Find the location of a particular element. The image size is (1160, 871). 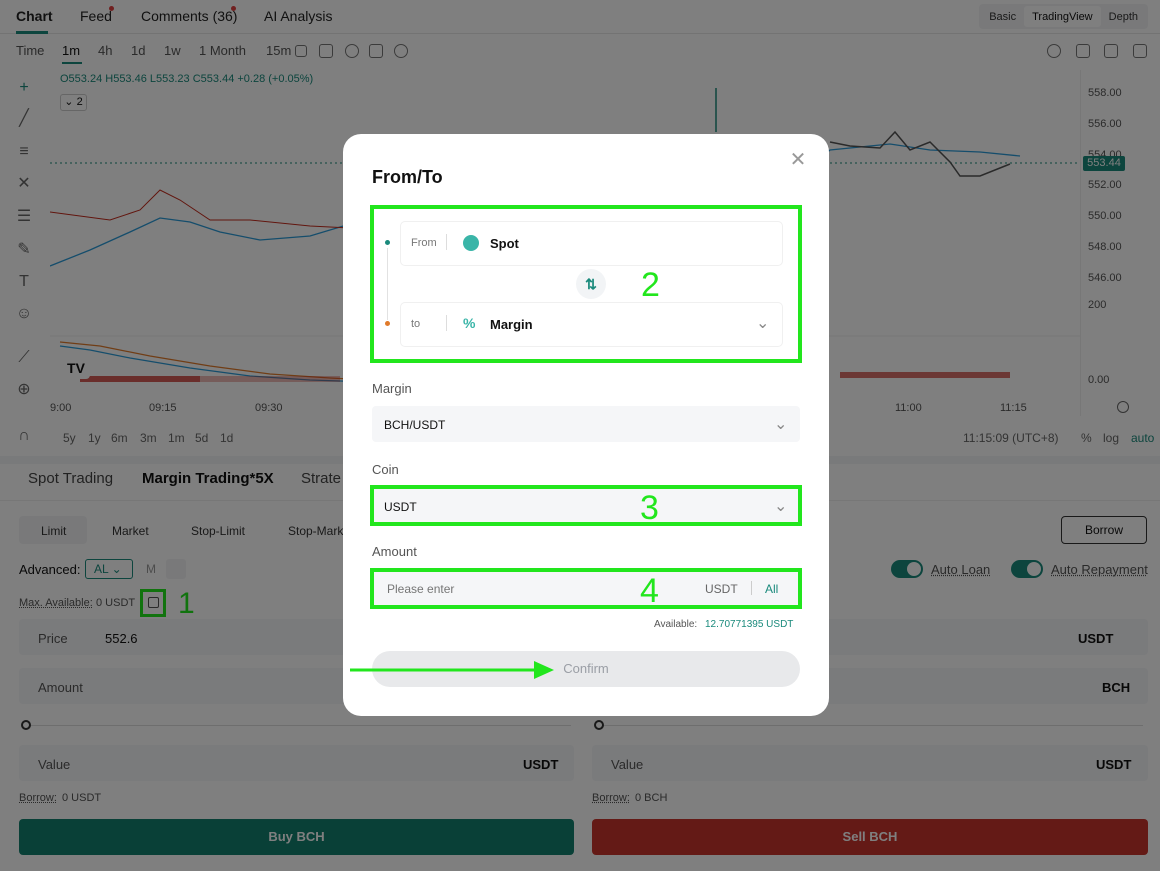

available-value: 12.70771395 USDT is located at coordinates (749, 624).